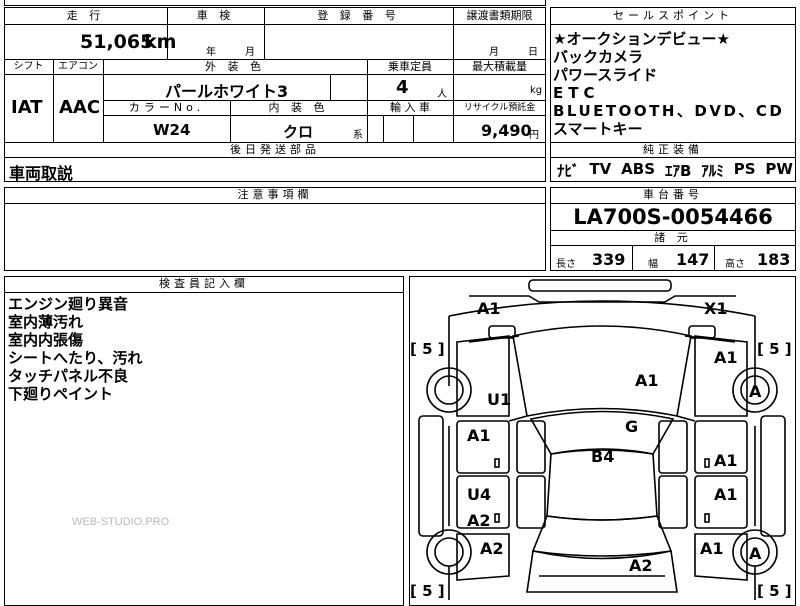  Describe the element at coordinates (735, 264) in the screenshot. I see `height-label: 高さ` at that location.